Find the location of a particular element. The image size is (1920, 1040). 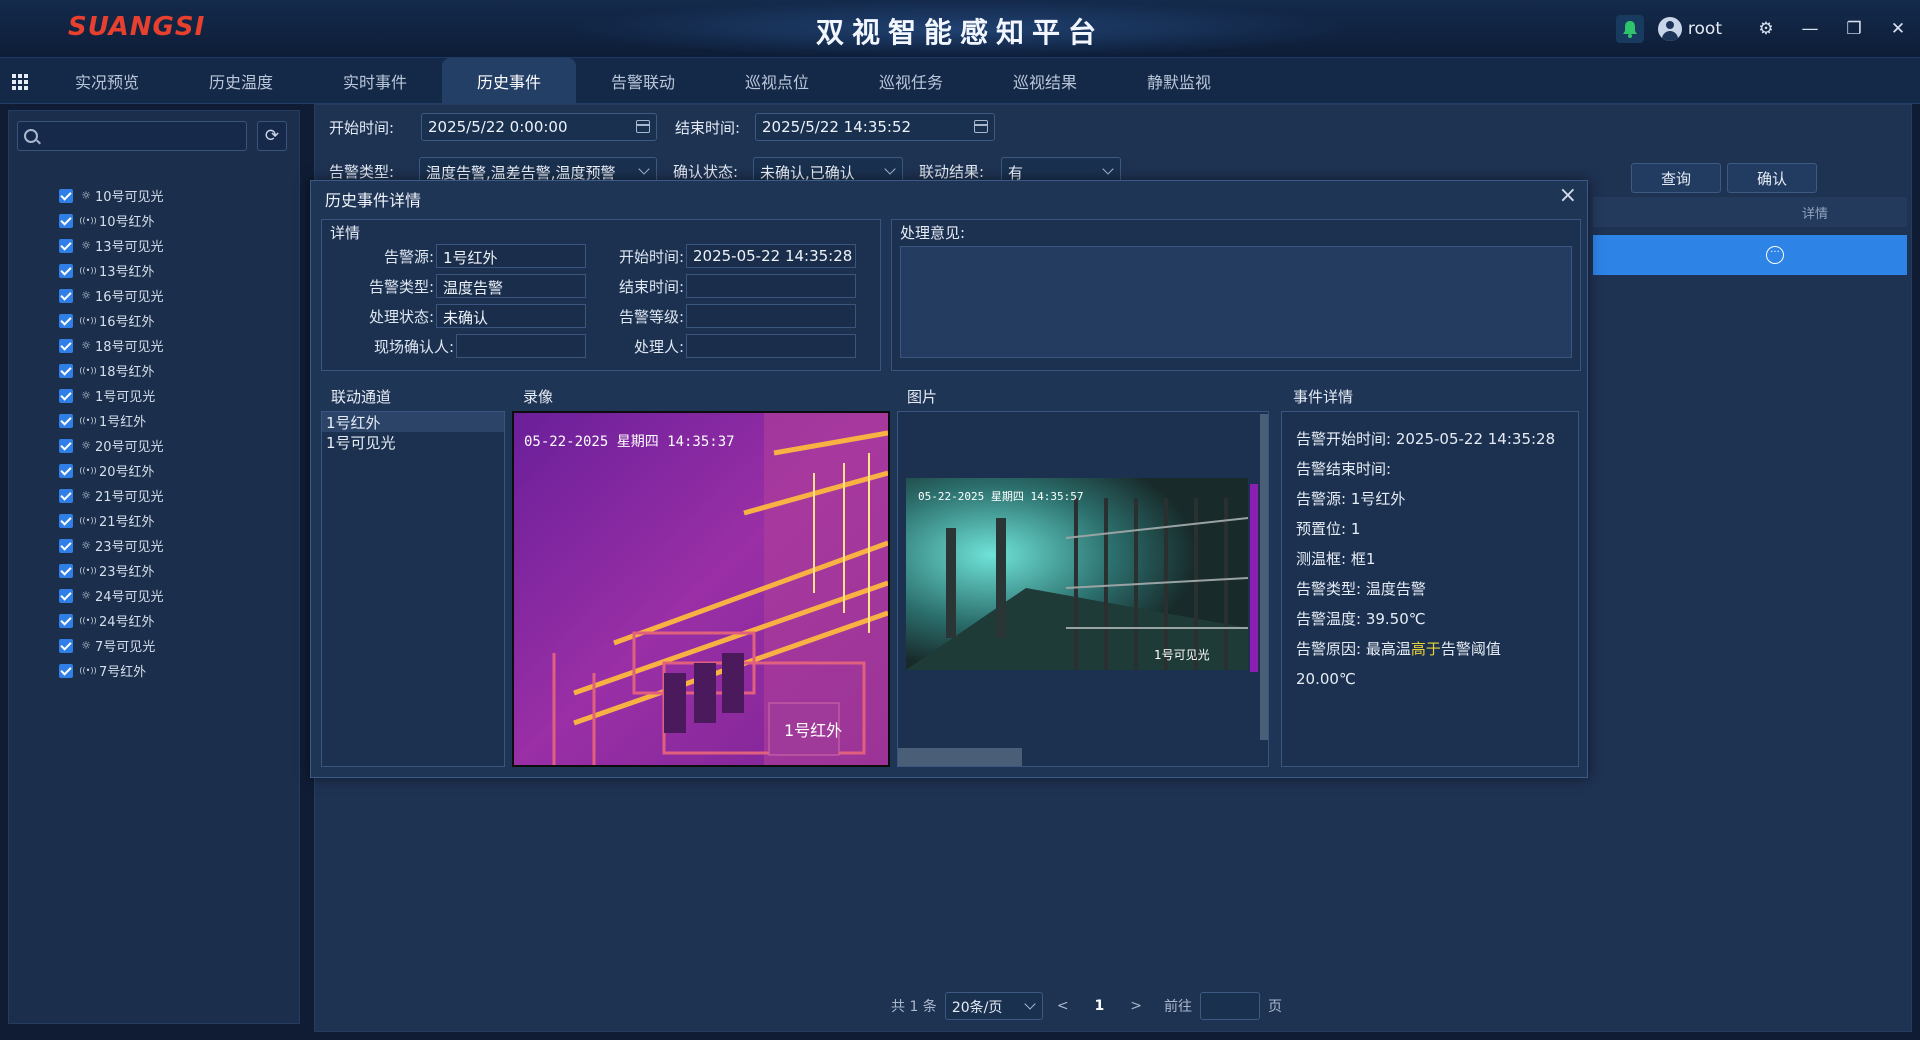

tree-item: ☼ 13号可见光 is located at coordinates (111, 245).